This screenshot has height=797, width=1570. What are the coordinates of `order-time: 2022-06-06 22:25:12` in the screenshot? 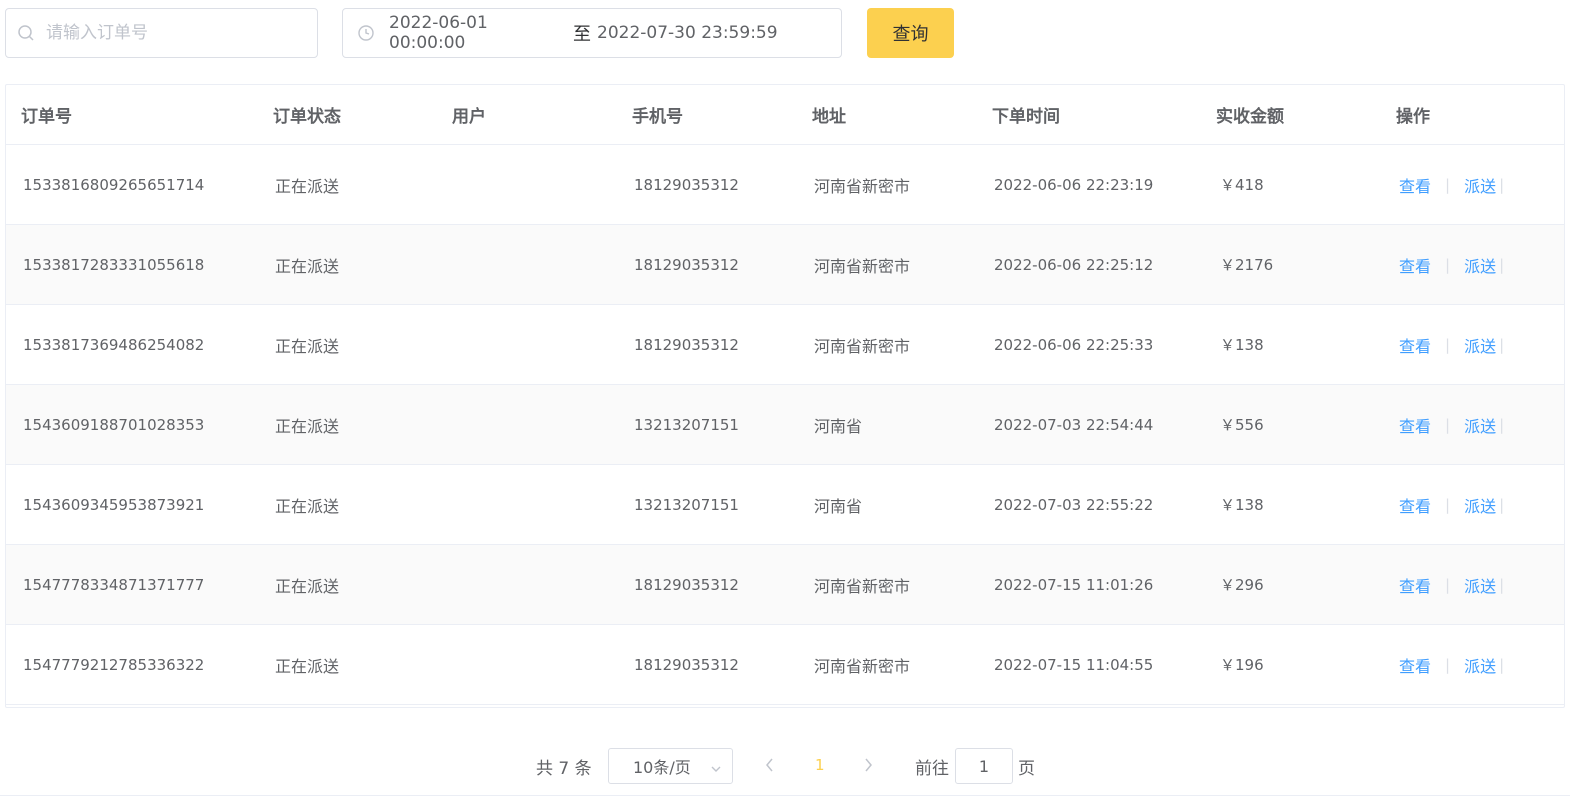 It's located at (1074, 264).